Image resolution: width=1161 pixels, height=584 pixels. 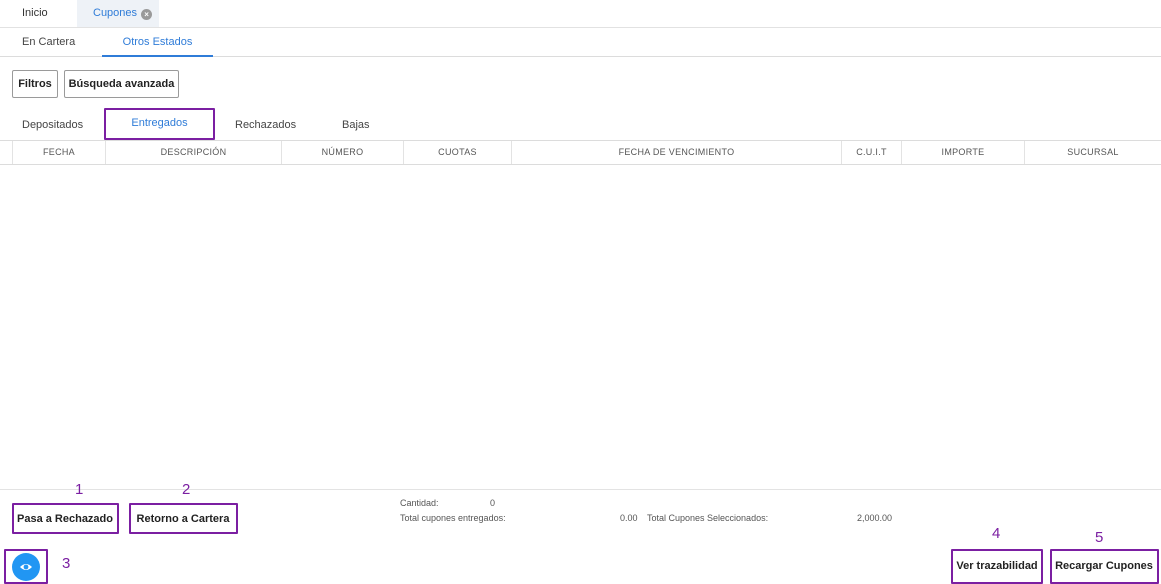 What do you see at coordinates (35, 84) in the screenshot?
I see `filtros-button: Filtros` at bounding box center [35, 84].